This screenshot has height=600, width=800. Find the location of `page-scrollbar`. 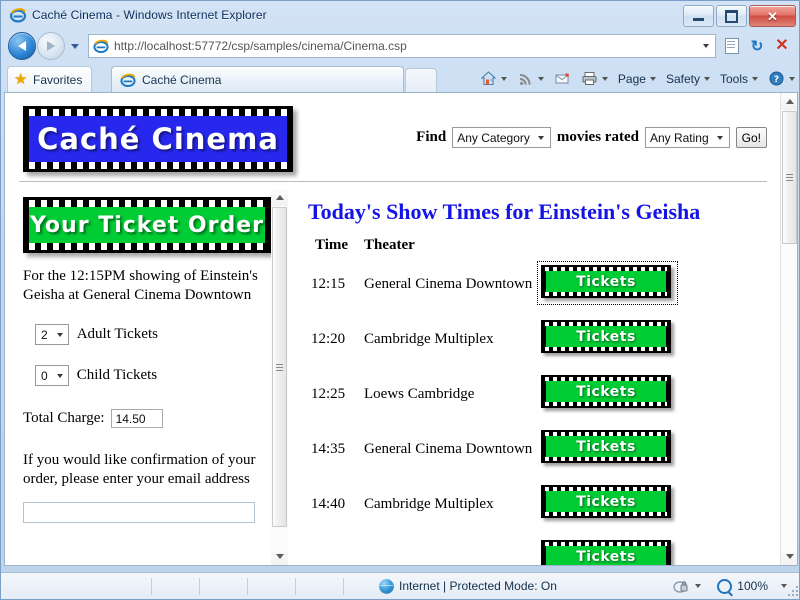

page-scrollbar is located at coordinates (788, 329).